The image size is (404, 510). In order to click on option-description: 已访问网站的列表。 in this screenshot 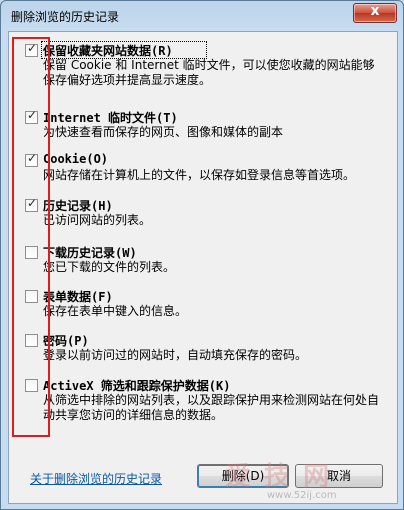, I will do `click(97, 220)`.